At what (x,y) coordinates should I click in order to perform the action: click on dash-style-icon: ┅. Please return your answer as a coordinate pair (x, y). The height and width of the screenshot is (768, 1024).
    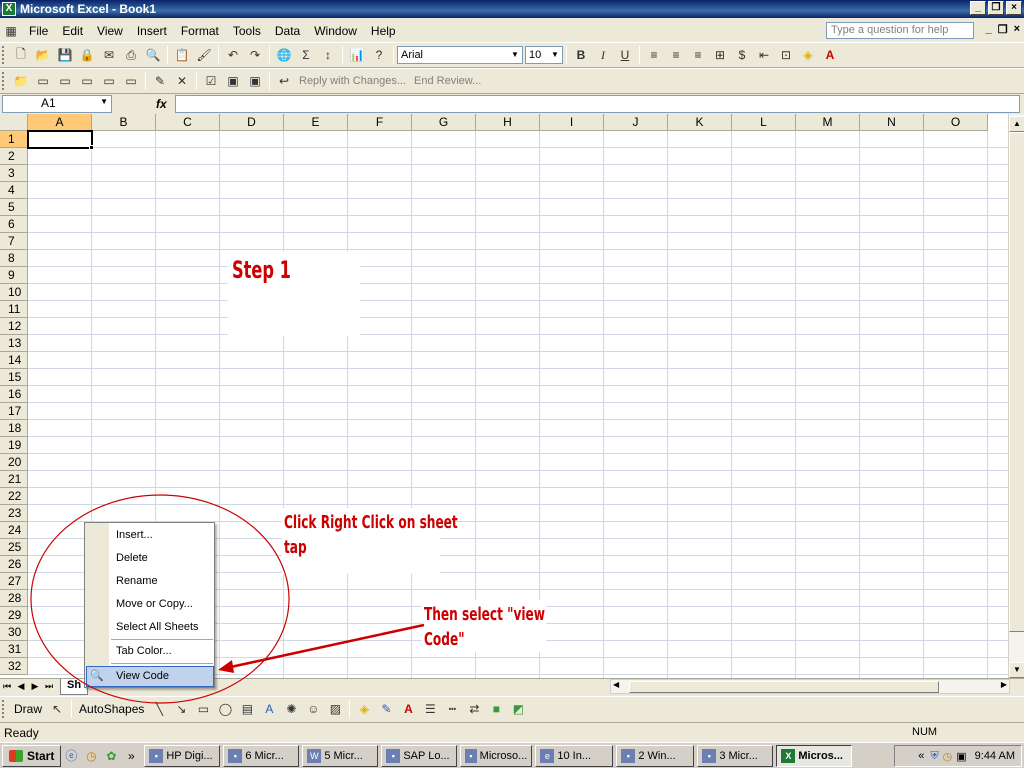
    Looking at the image, I should click on (452, 709).